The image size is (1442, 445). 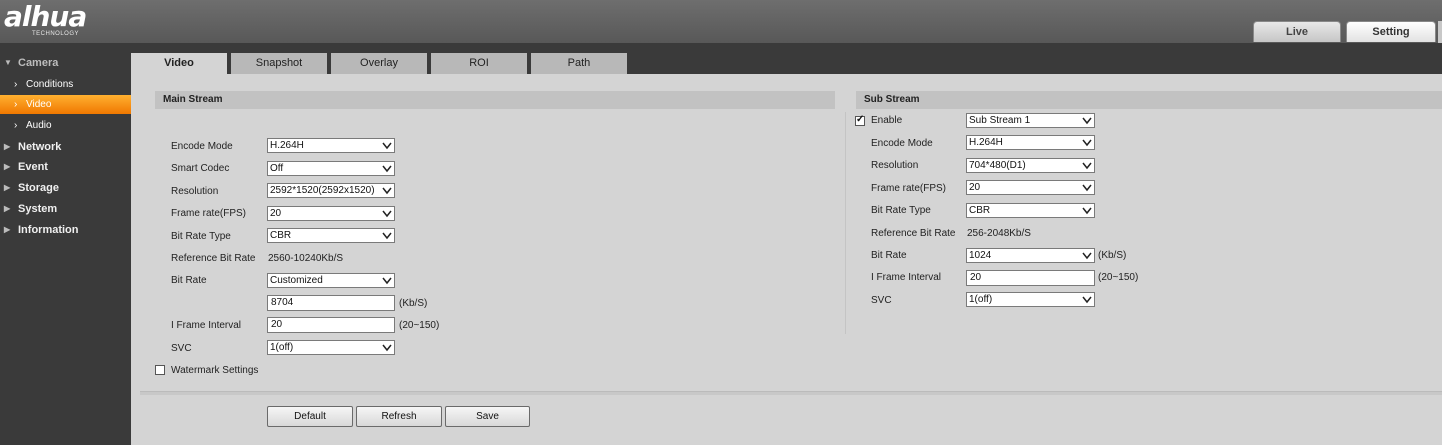 What do you see at coordinates (413, 303) in the screenshot?
I see `main-bit-rate-unit: (Kb/S)` at bounding box center [413, 303].